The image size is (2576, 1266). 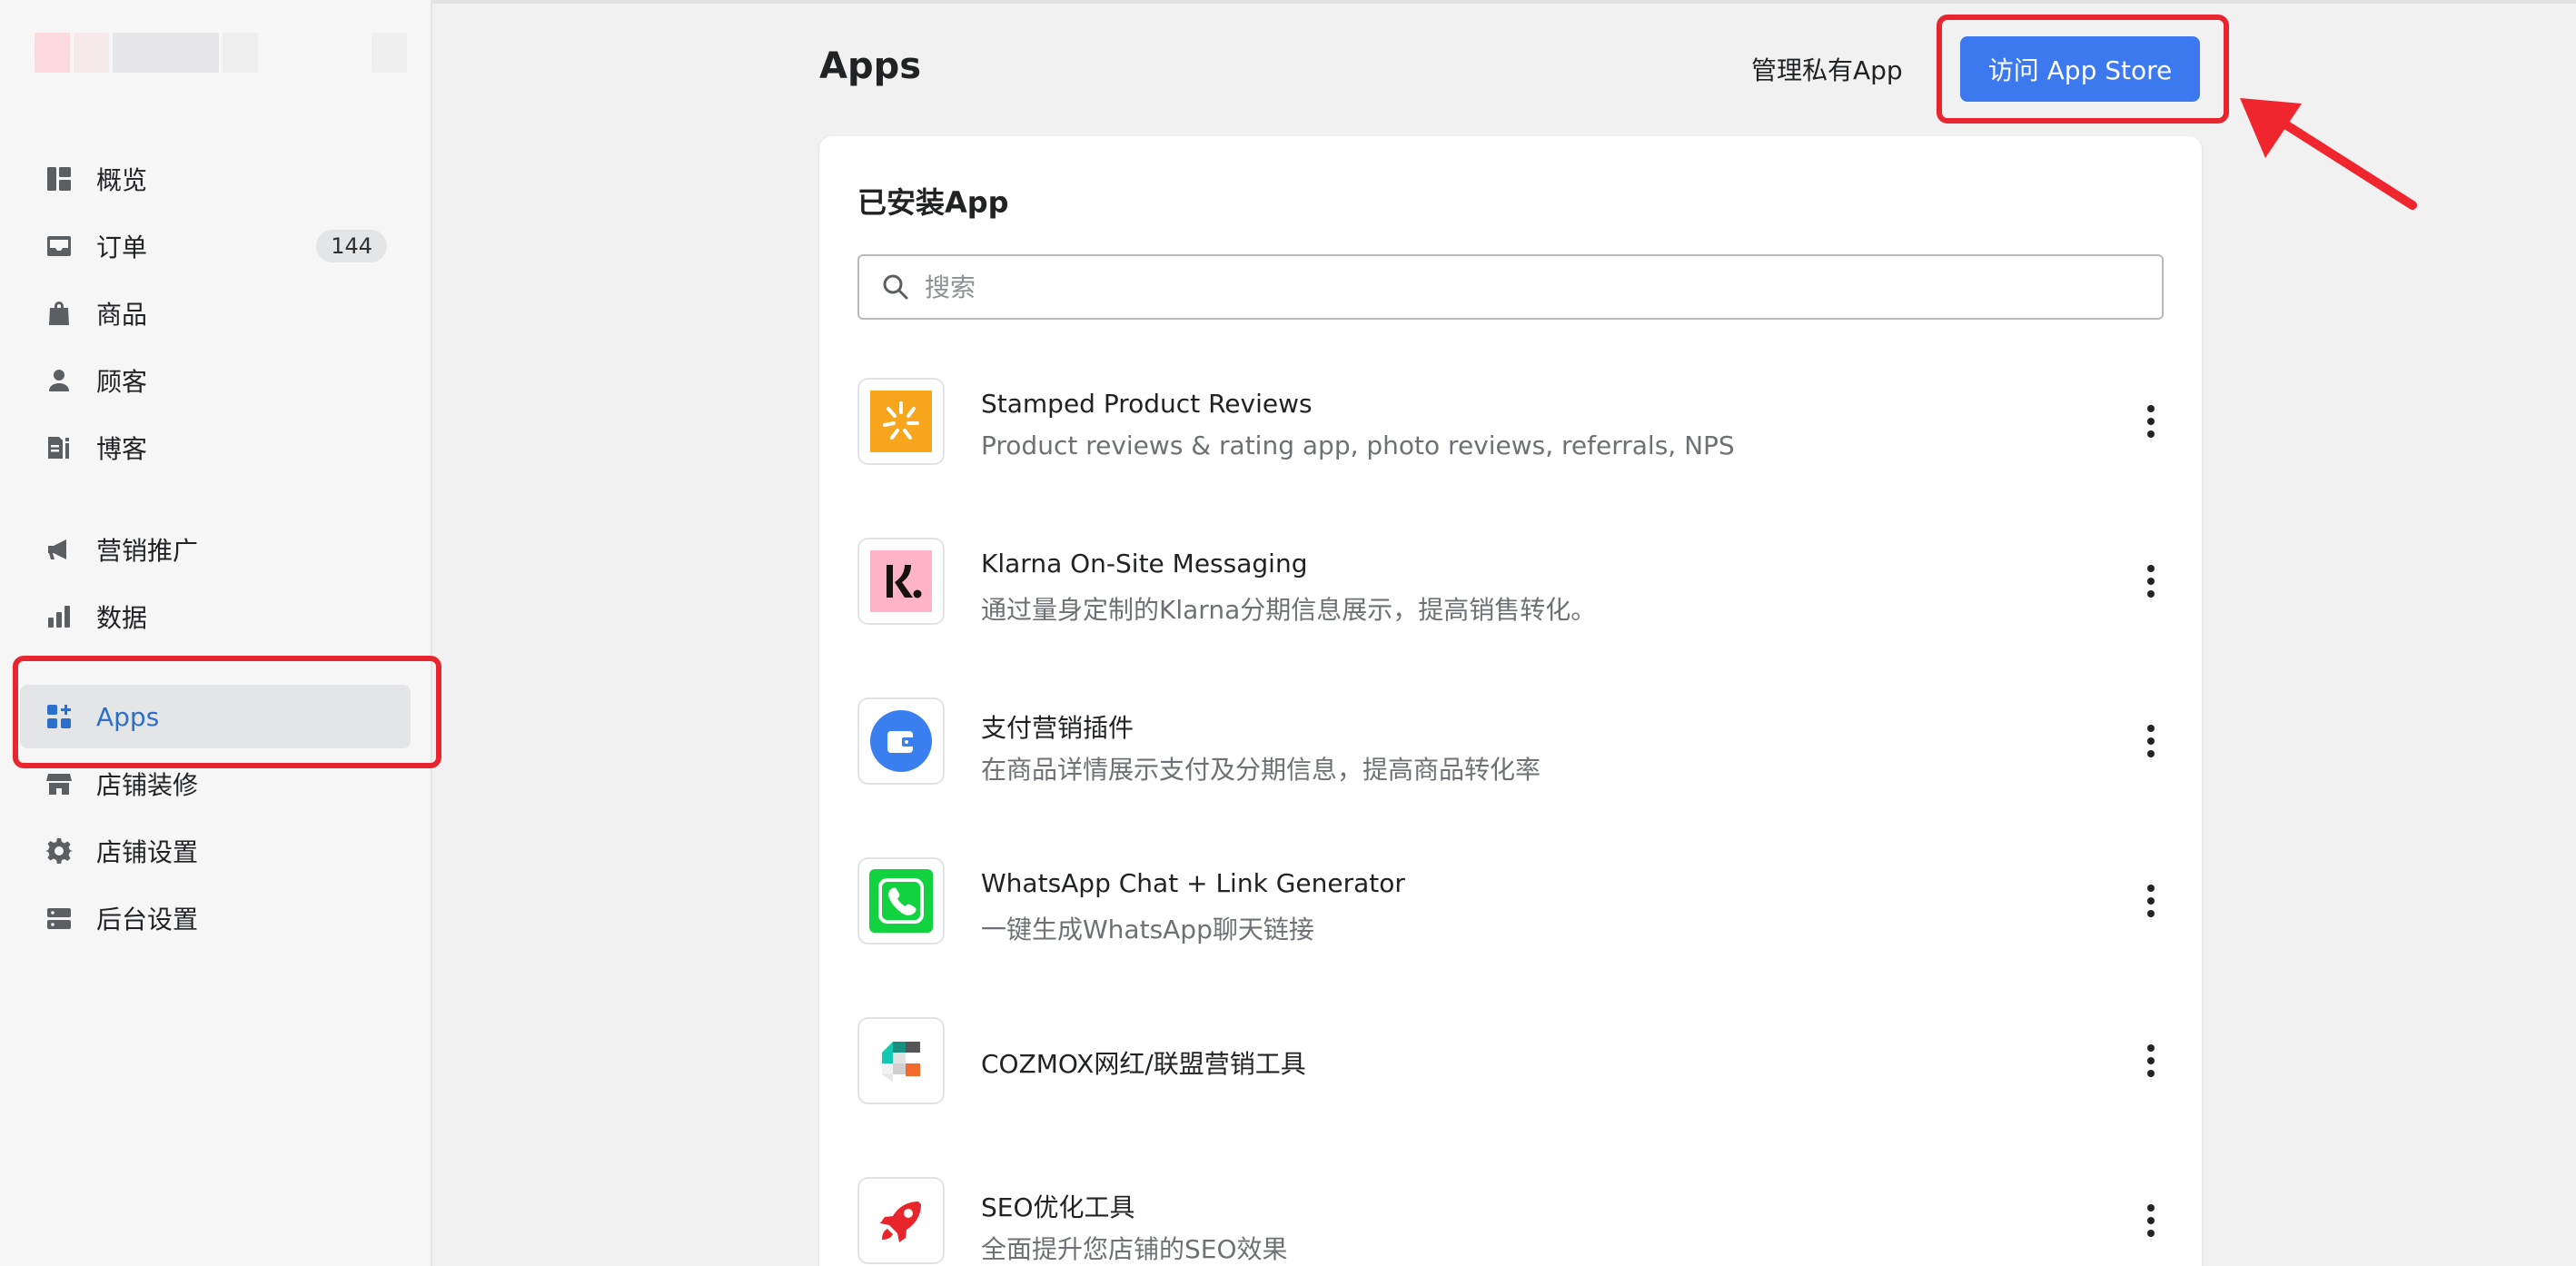 I want to click on bar-chart-icon, so click(x=59, y=616).